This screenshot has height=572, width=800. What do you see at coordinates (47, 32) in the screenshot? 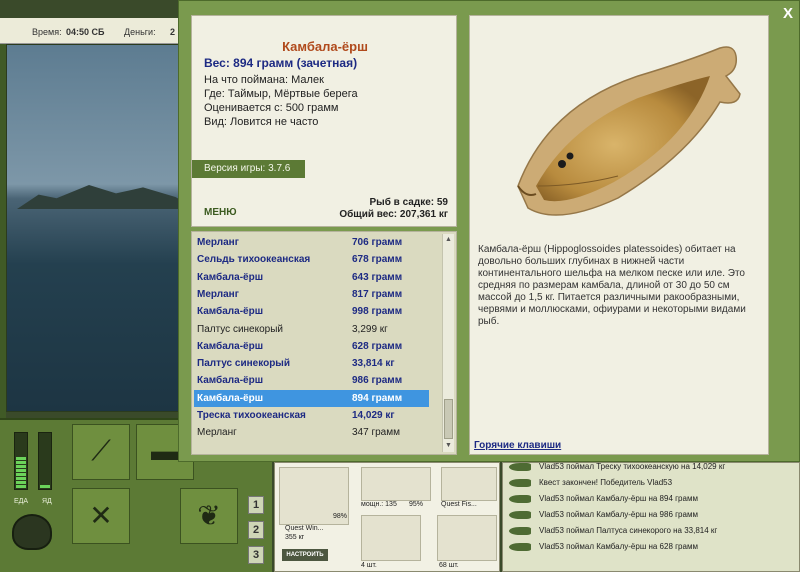
I see `time-label: Время:` at bounding box center [47, 32].